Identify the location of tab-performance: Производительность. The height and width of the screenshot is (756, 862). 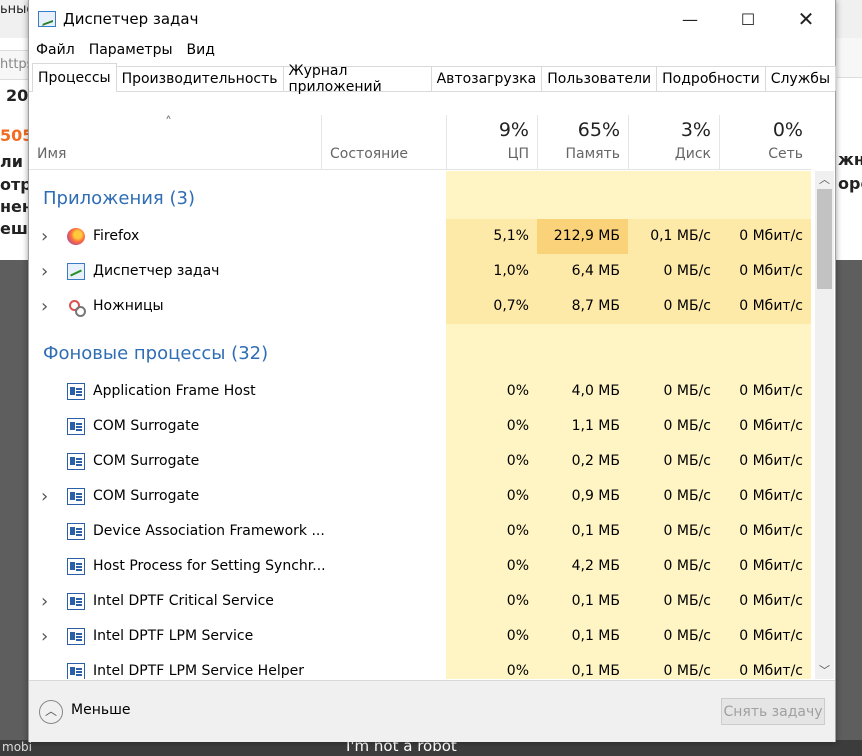
(199, 78).